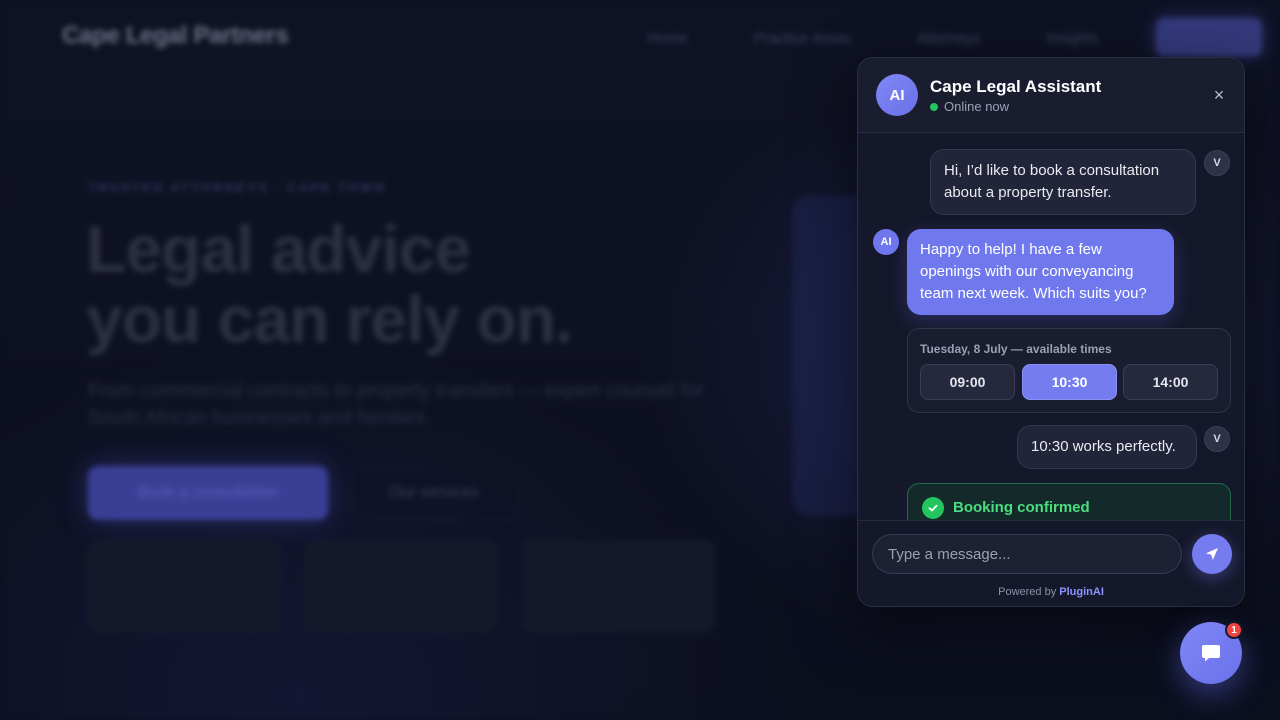  Describe the element at coordinates (948, 38) in the screenshot. I see `nav-item-attorneys: Attorneys` at that location.